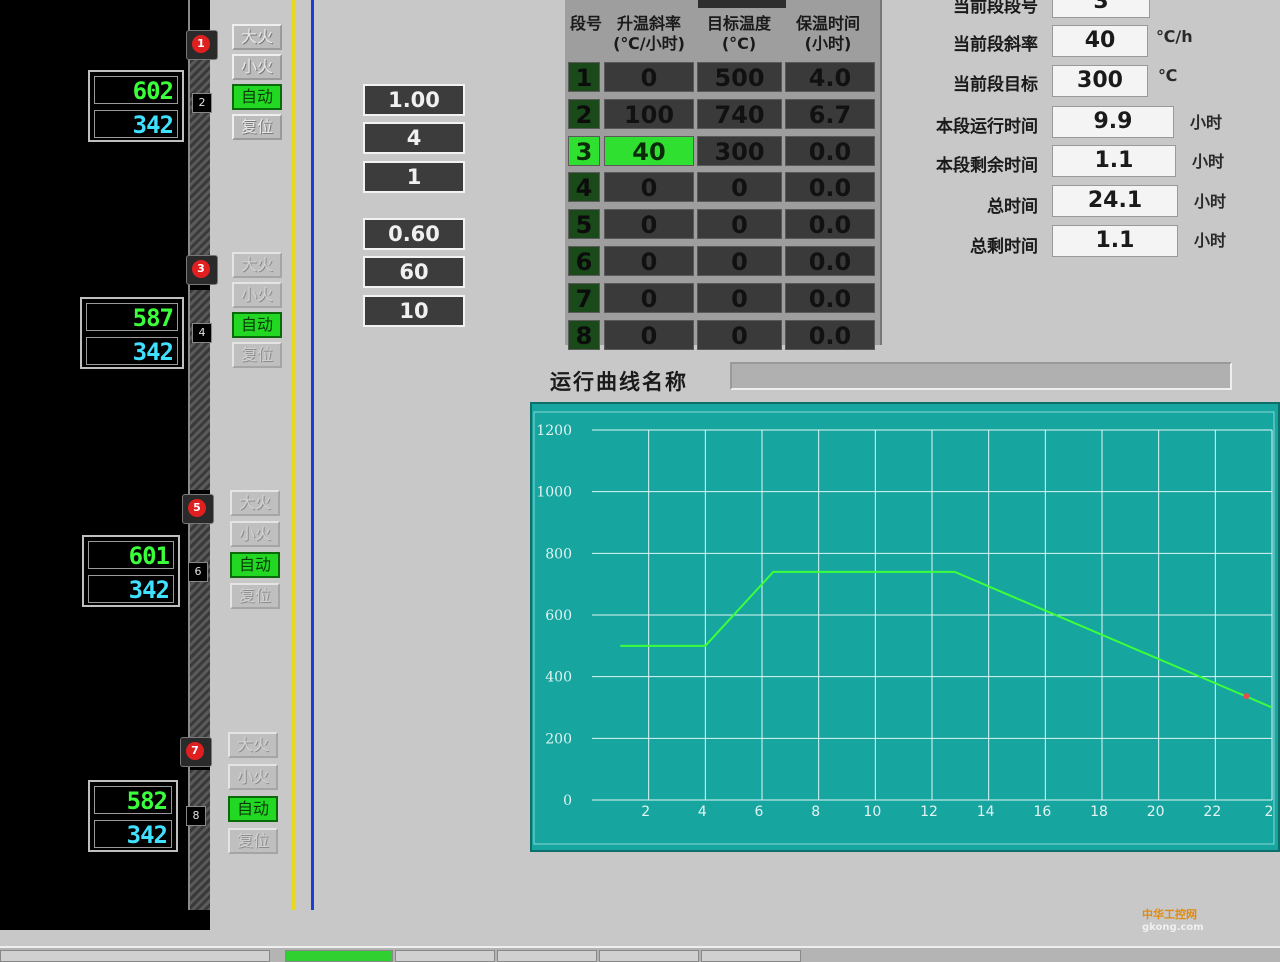 Image resolution: width=1280 pixels, height=962 pixels. Describe the element at coordinates (1246, 696) in the screenshot. I see `current-position-marker` at that location.